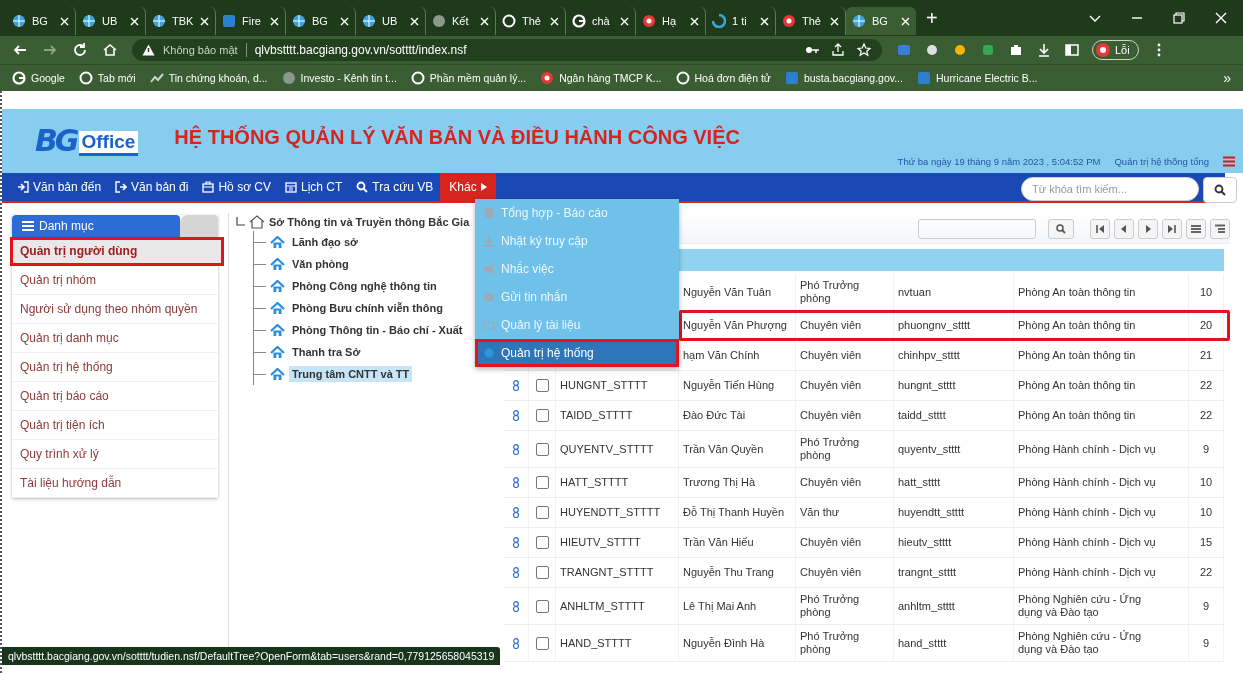  What do you see at coordinates (320, 264) in the screenshot?
I see `tree-node: Văn phòng` at bounding box center [320, 264].